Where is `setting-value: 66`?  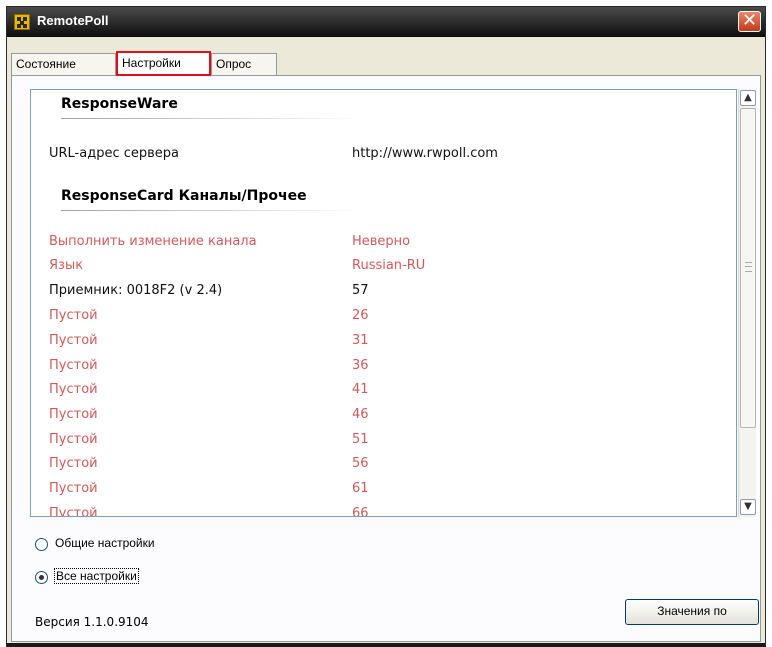 setting-value: 66 is located at coordinates (360, 511).